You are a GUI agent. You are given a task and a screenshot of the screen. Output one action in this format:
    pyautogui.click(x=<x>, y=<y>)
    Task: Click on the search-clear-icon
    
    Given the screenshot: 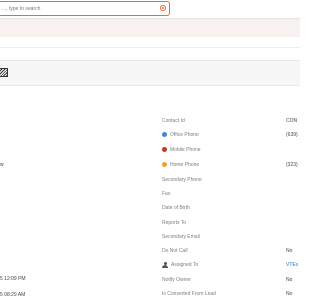 What is the action you would take?
    pyautogui.click(x=163, y=8)
    